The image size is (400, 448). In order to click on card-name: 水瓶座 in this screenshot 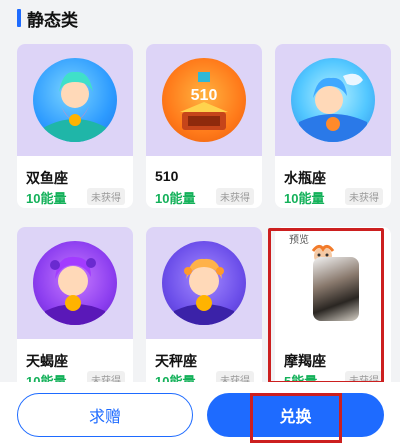, I will do `click(305, 178)`.